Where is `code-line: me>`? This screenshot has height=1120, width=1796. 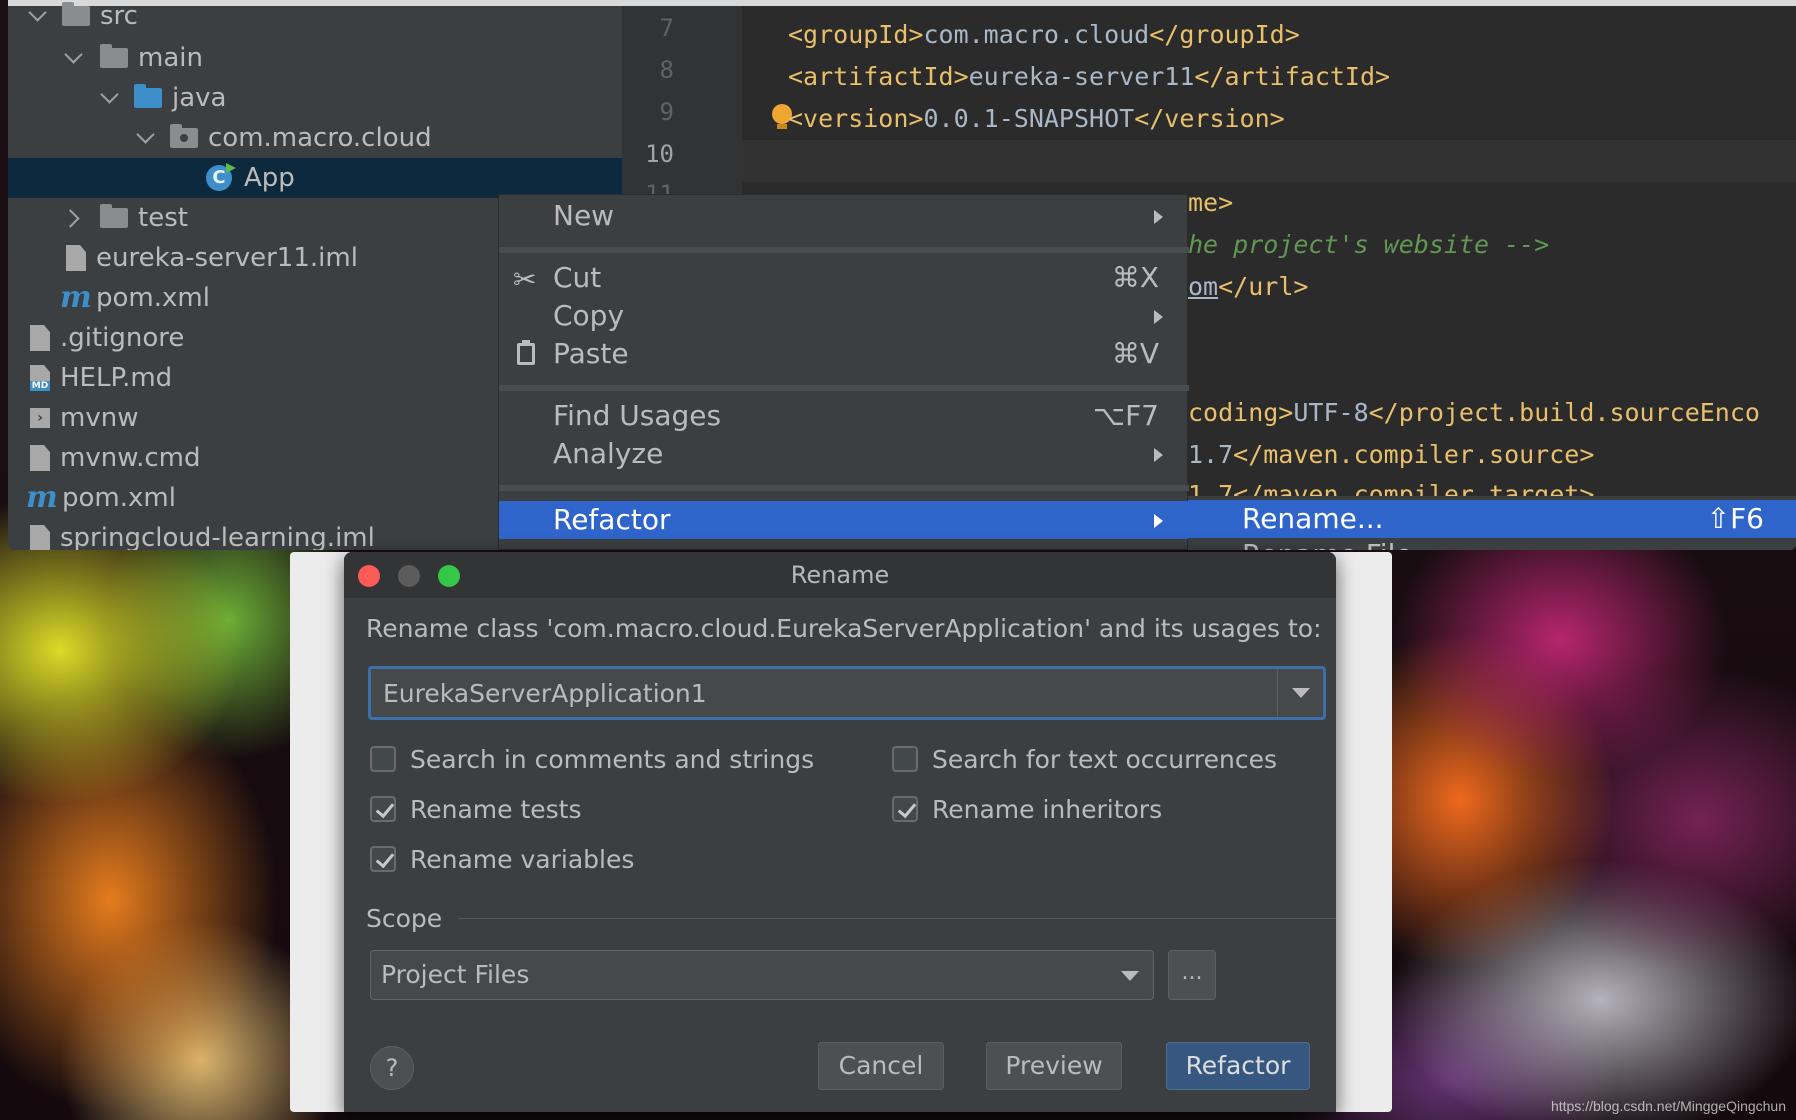 code-line: me> is located at coordinates (1211, 202).